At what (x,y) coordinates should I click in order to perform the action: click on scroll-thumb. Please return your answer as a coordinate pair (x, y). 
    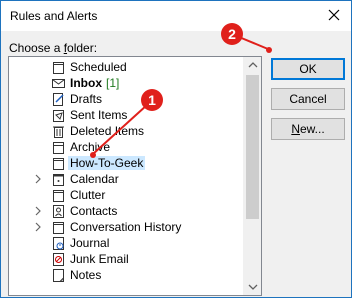
    Looking at the image, I should click on (252, 147).